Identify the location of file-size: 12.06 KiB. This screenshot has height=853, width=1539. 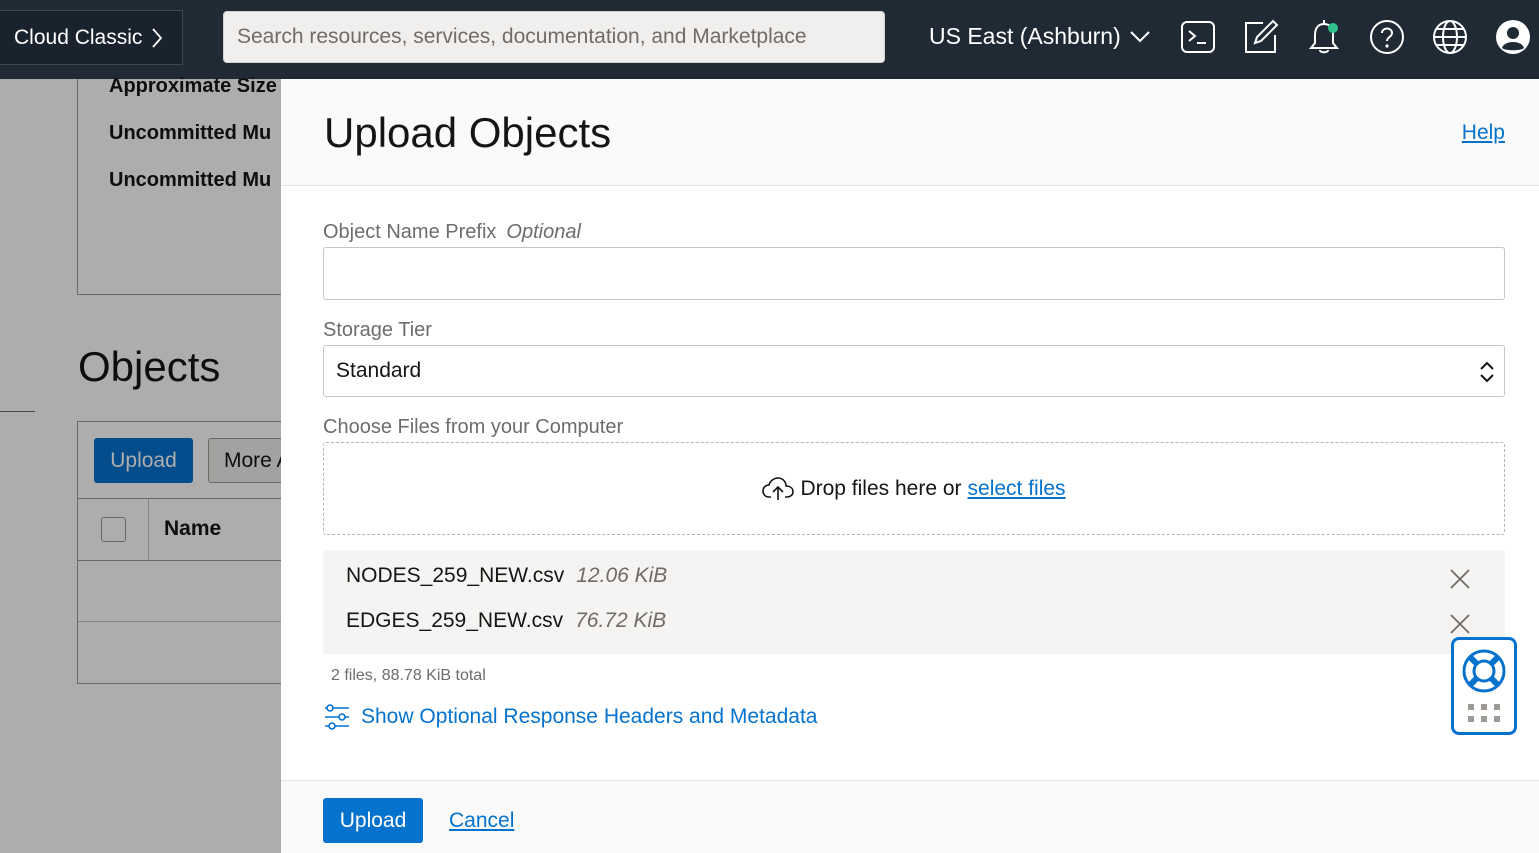
(622, 575).